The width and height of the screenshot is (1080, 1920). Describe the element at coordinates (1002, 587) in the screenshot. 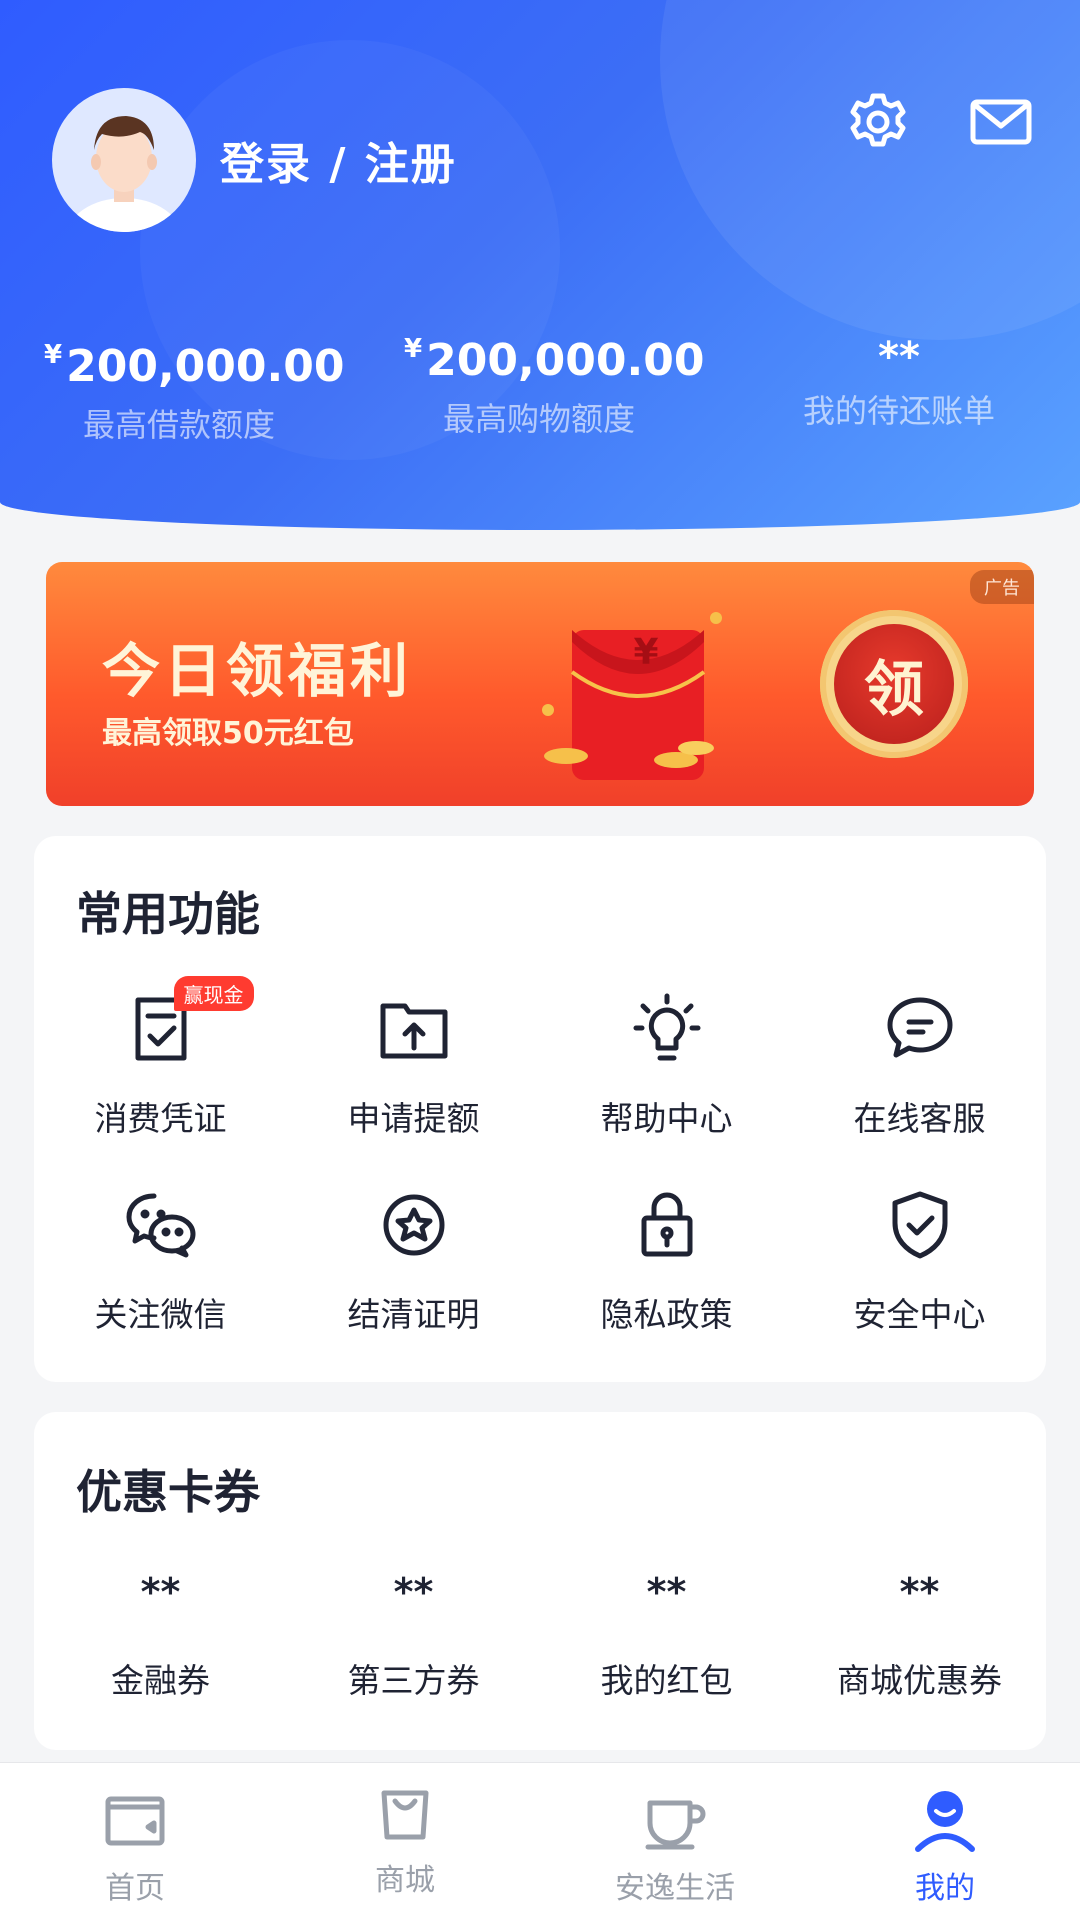

I see `ad-tag: 广告` at that location.